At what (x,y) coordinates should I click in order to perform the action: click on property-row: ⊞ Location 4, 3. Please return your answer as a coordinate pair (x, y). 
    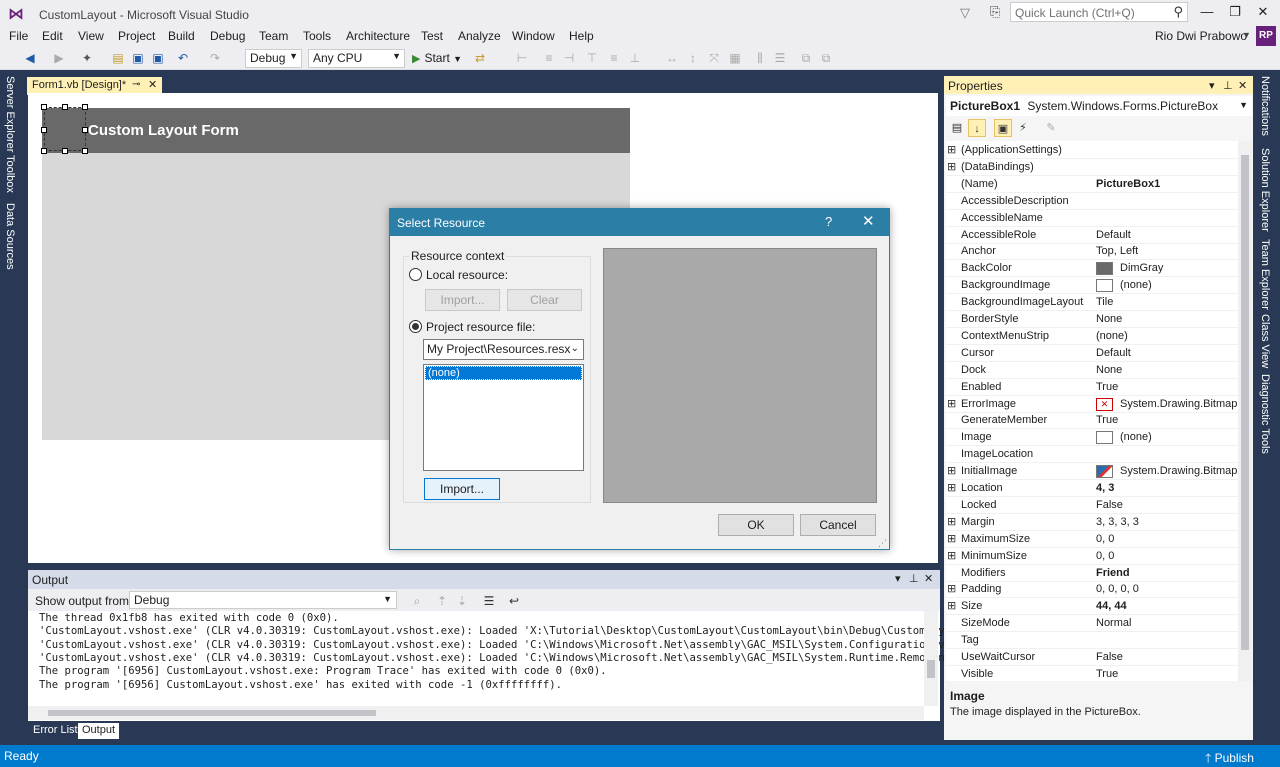
    Looking at the image, I should click on (1092, 488).